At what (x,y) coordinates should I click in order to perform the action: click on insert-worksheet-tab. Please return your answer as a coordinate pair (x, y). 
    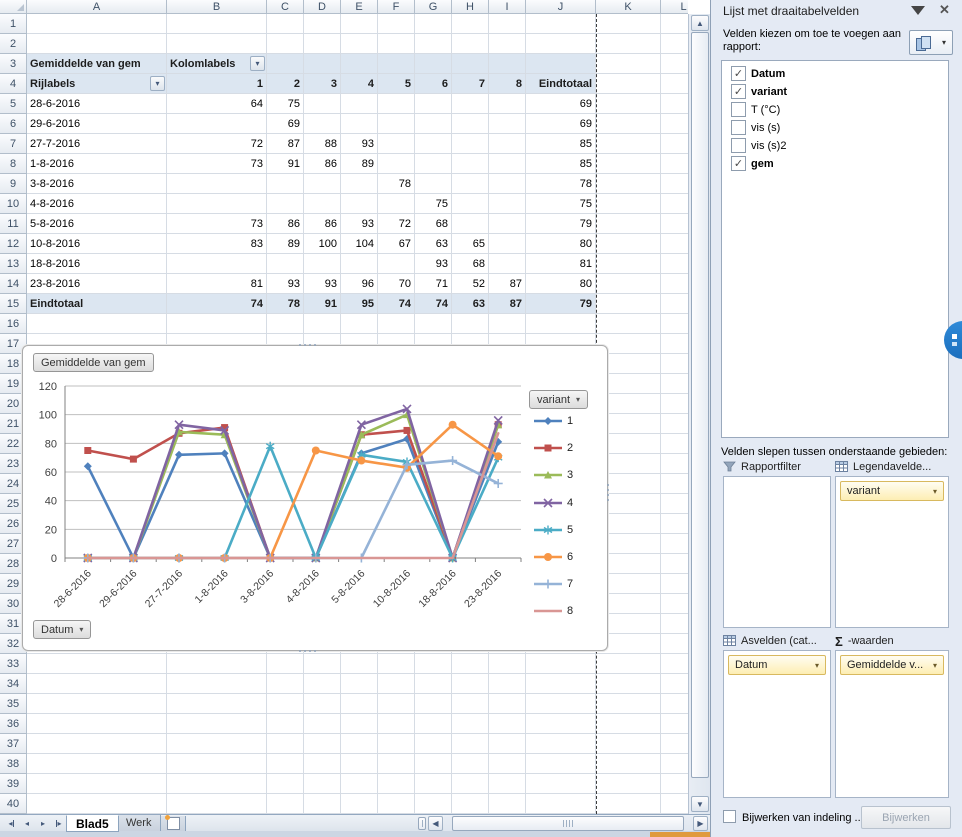
    Looking at the image, I should click on (173, 823).